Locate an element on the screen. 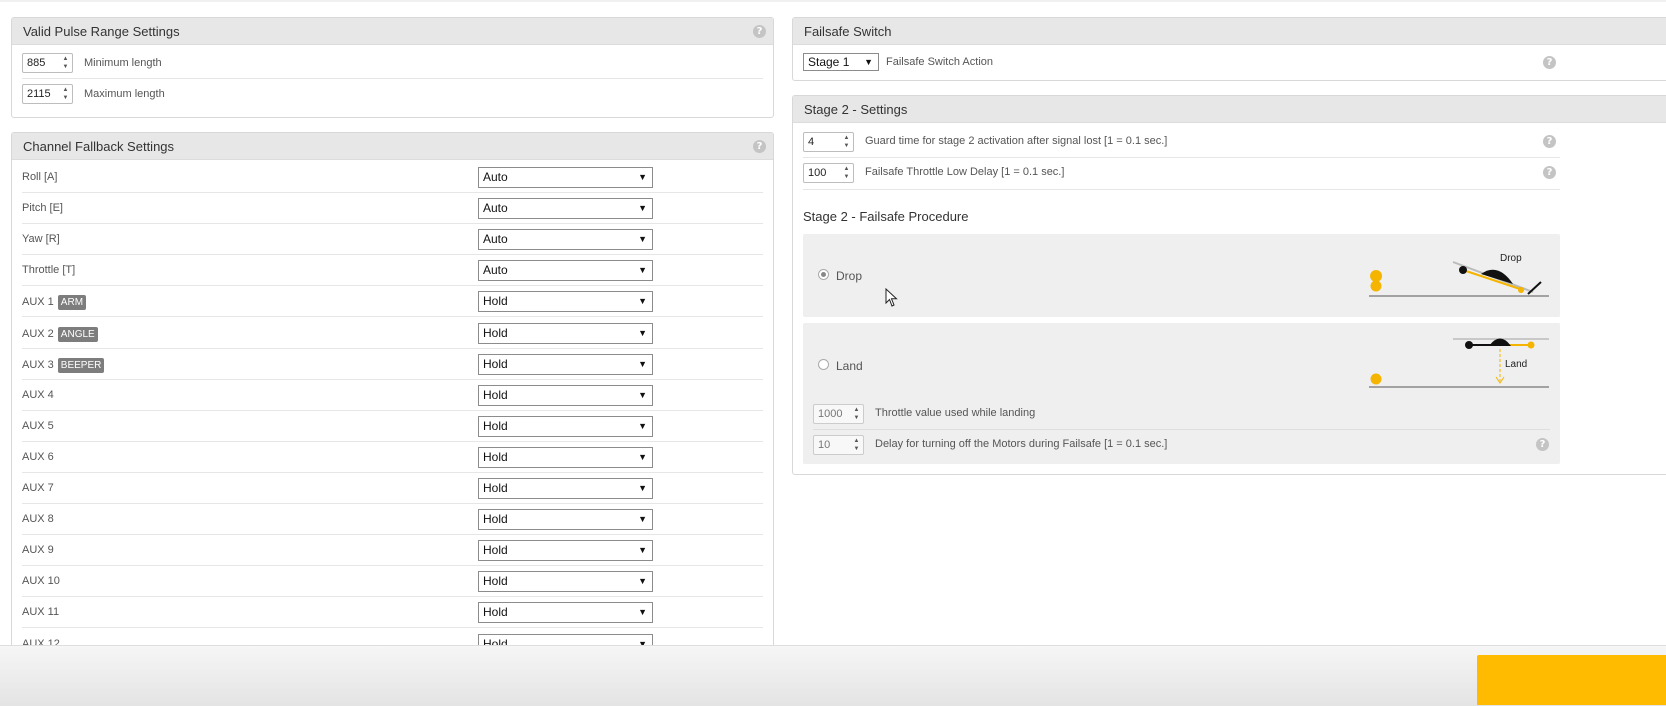 This screenshot has width=1666, height=706. channel-row: AUX 11 Hold ▼ is located at coordinates (392, 613).